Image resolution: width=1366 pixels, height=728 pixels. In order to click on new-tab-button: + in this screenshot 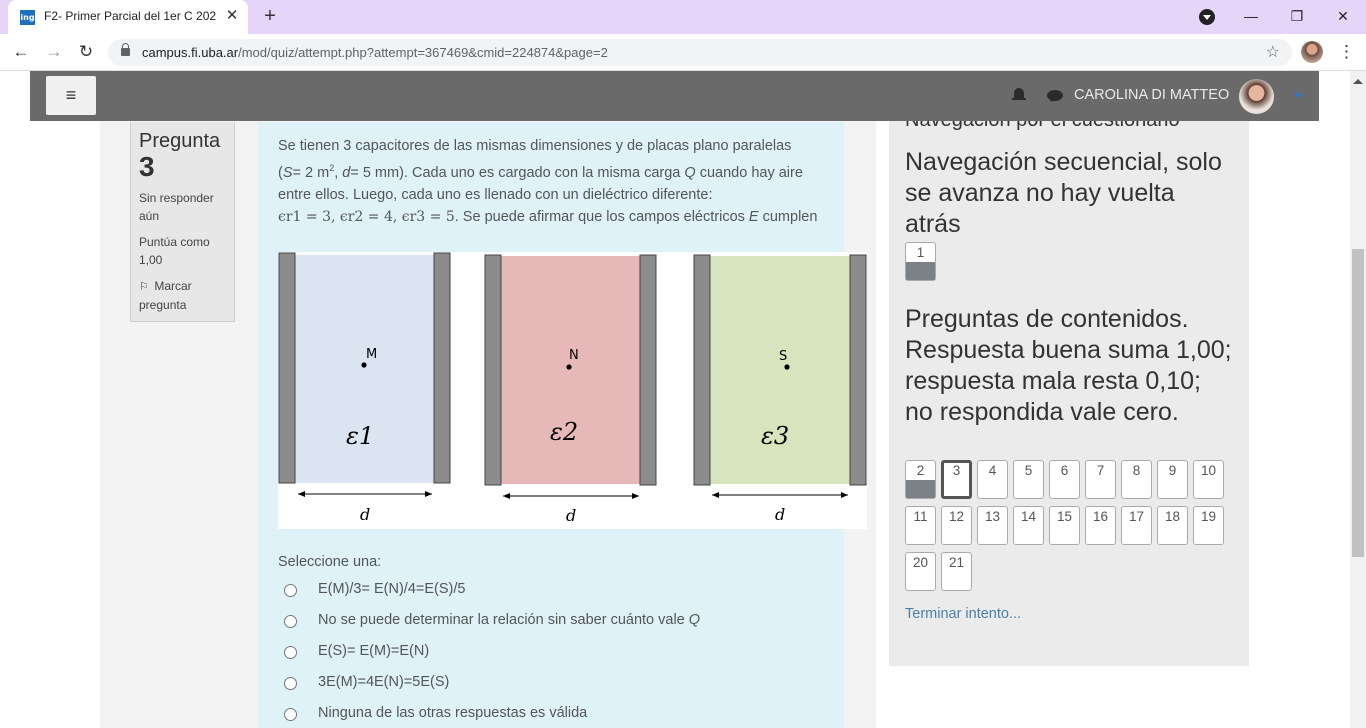, I will do `click(270, 17)`.